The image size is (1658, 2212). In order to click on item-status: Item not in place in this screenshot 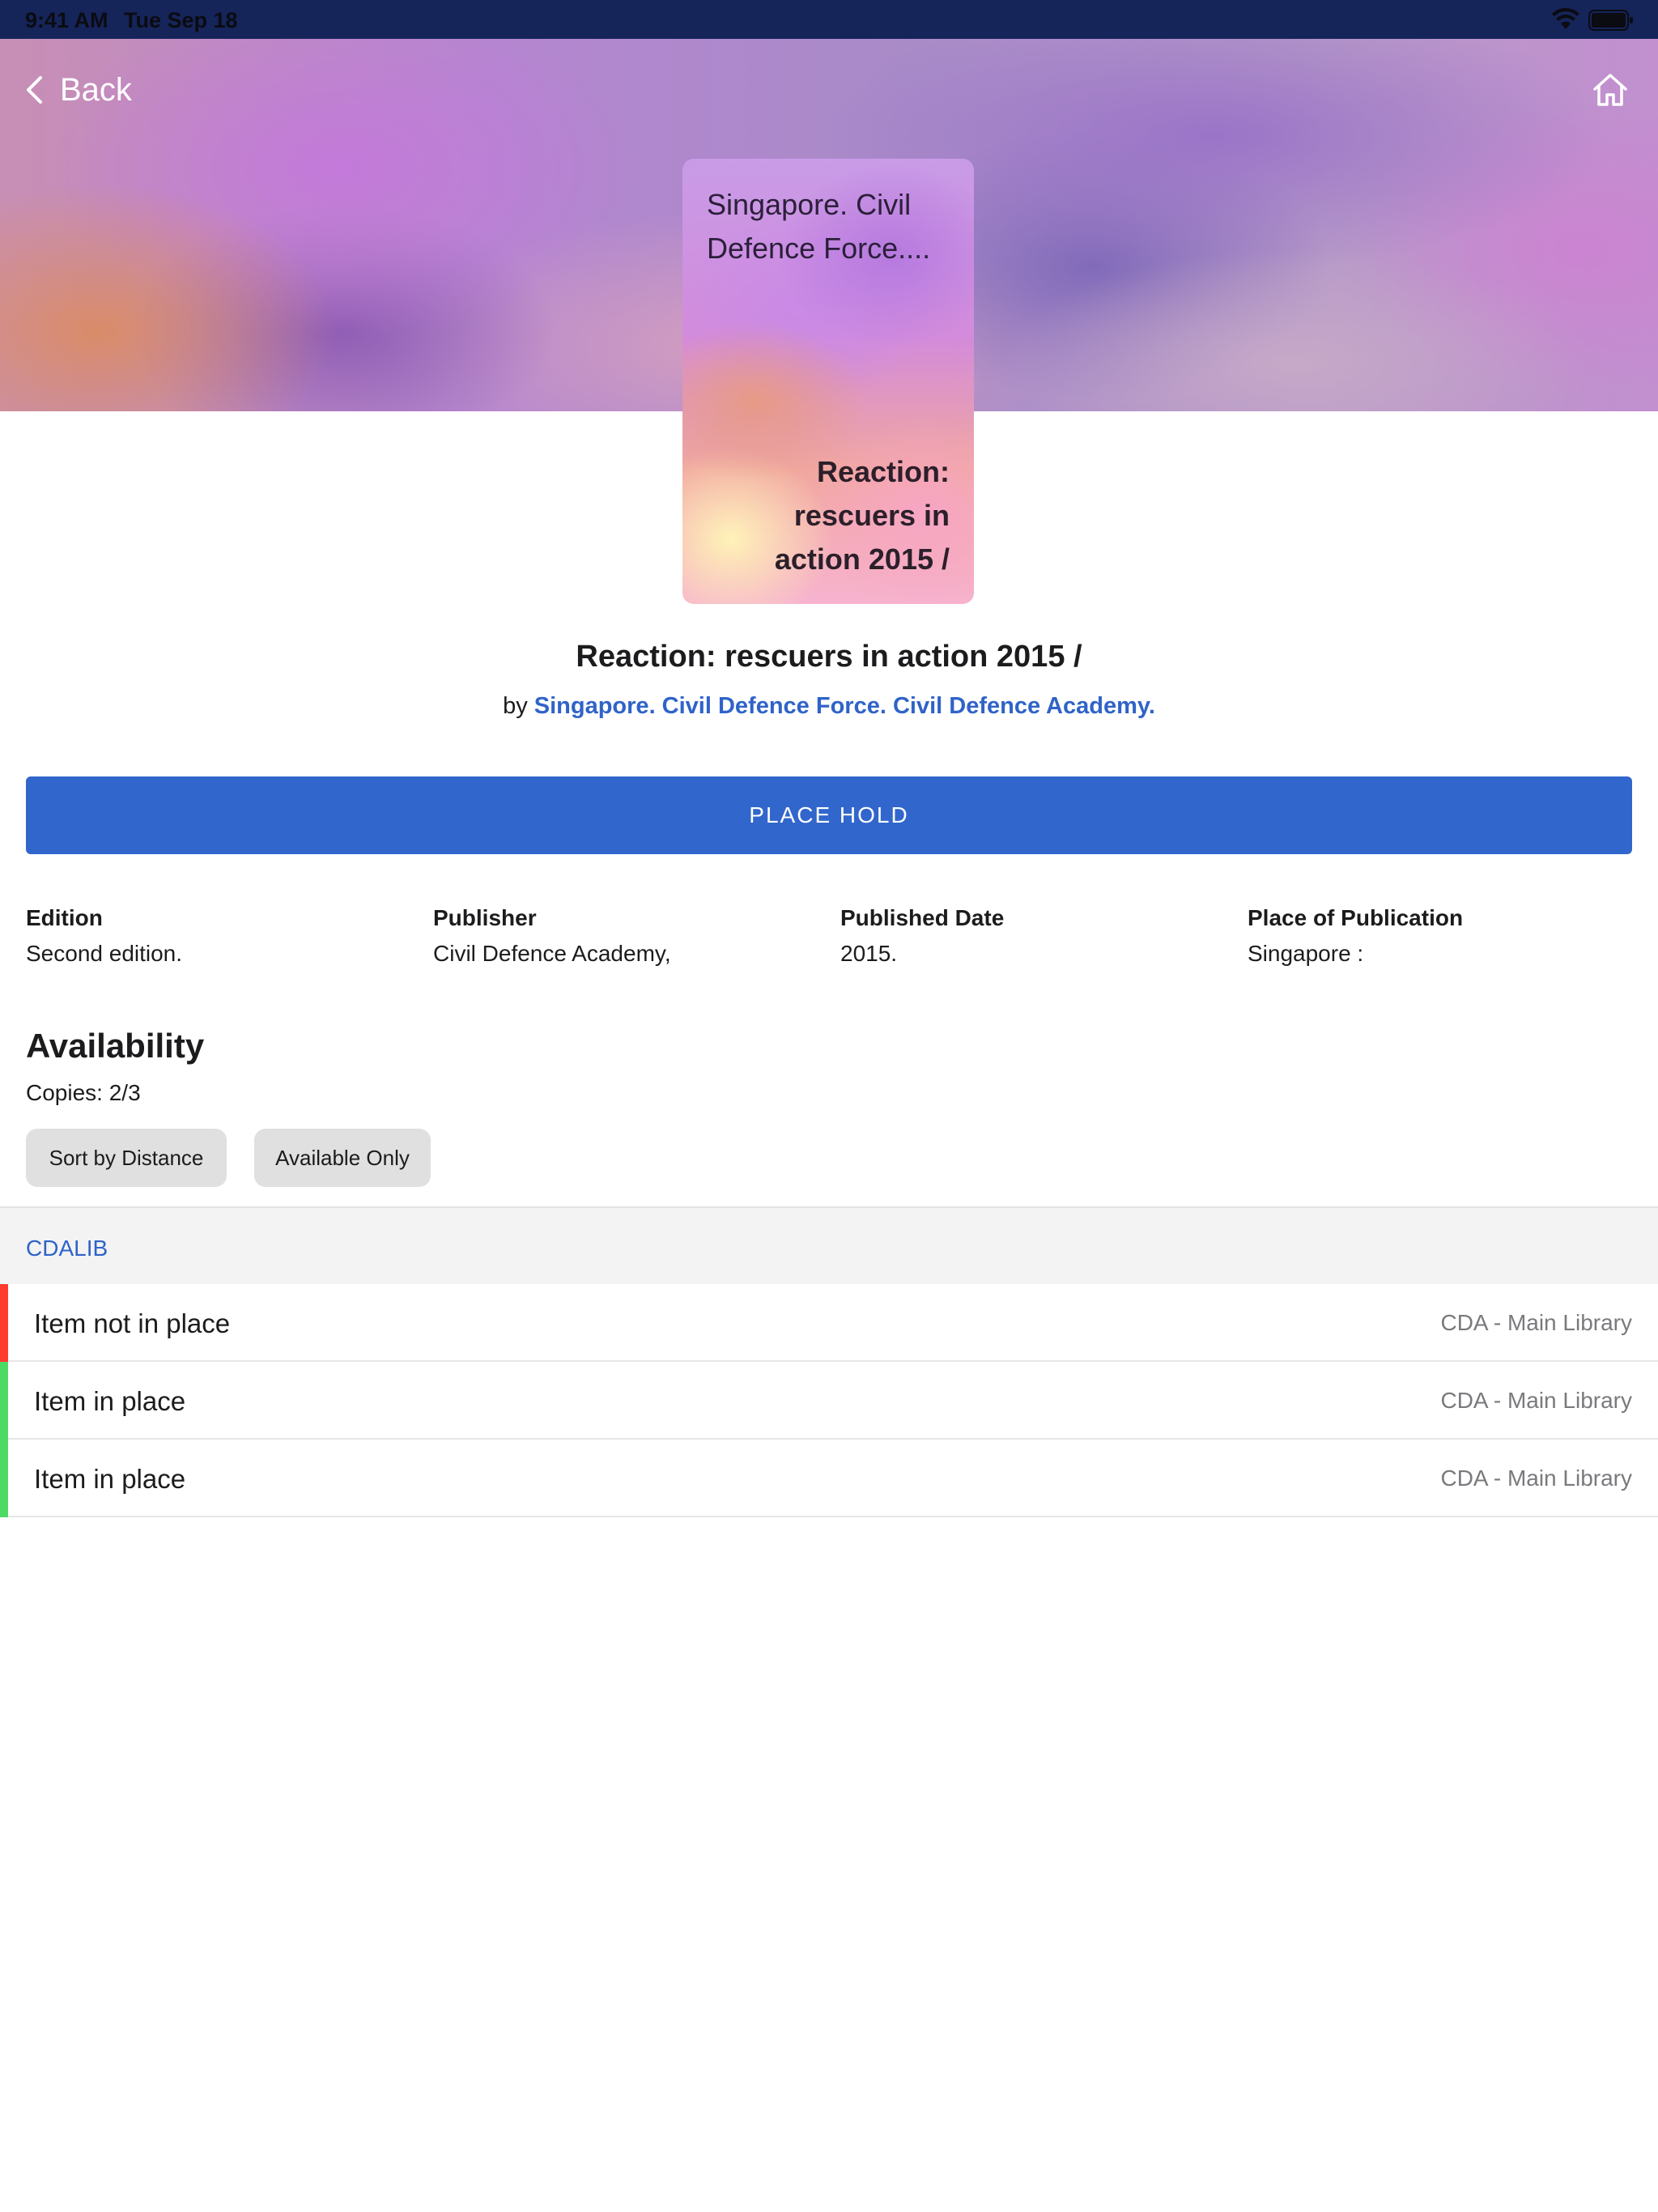, I will do `click(132, 1323)`.